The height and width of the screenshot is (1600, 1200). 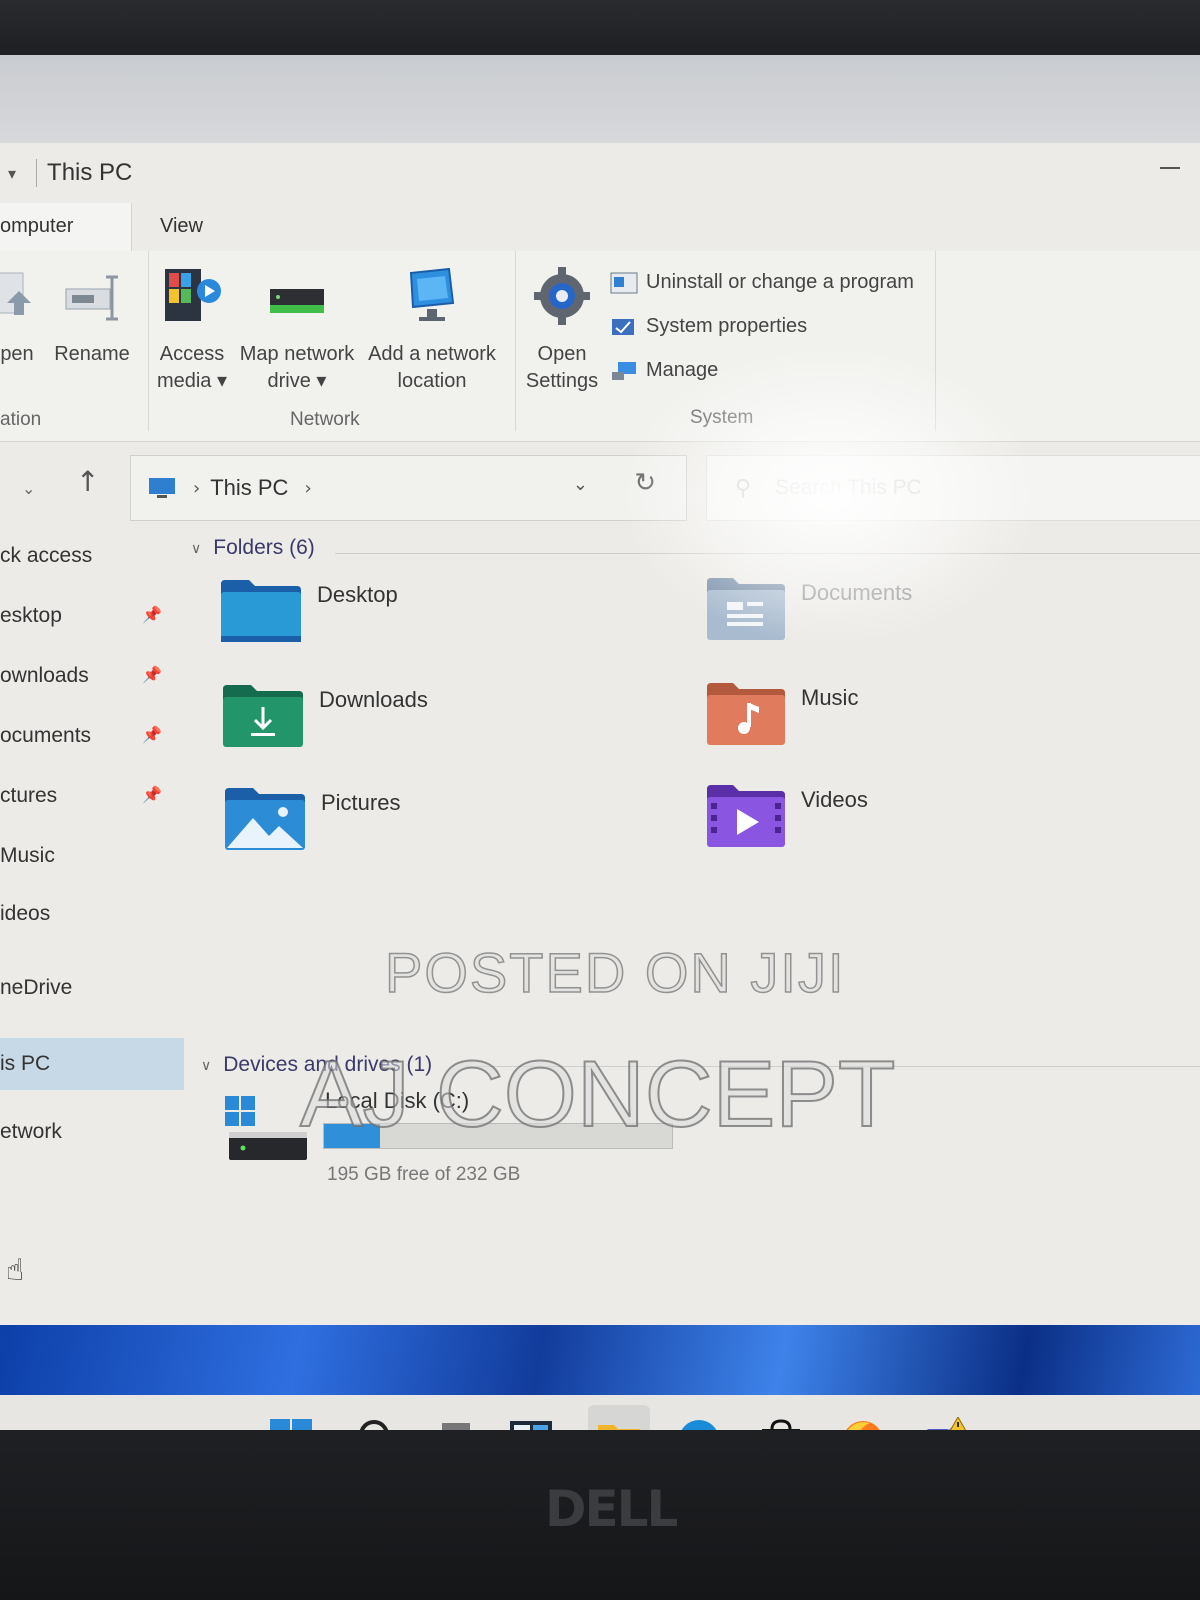 What do you see at coordinates (37, 173) in the screenshot?
I see `title-separator` at bounding box center [37, 173].